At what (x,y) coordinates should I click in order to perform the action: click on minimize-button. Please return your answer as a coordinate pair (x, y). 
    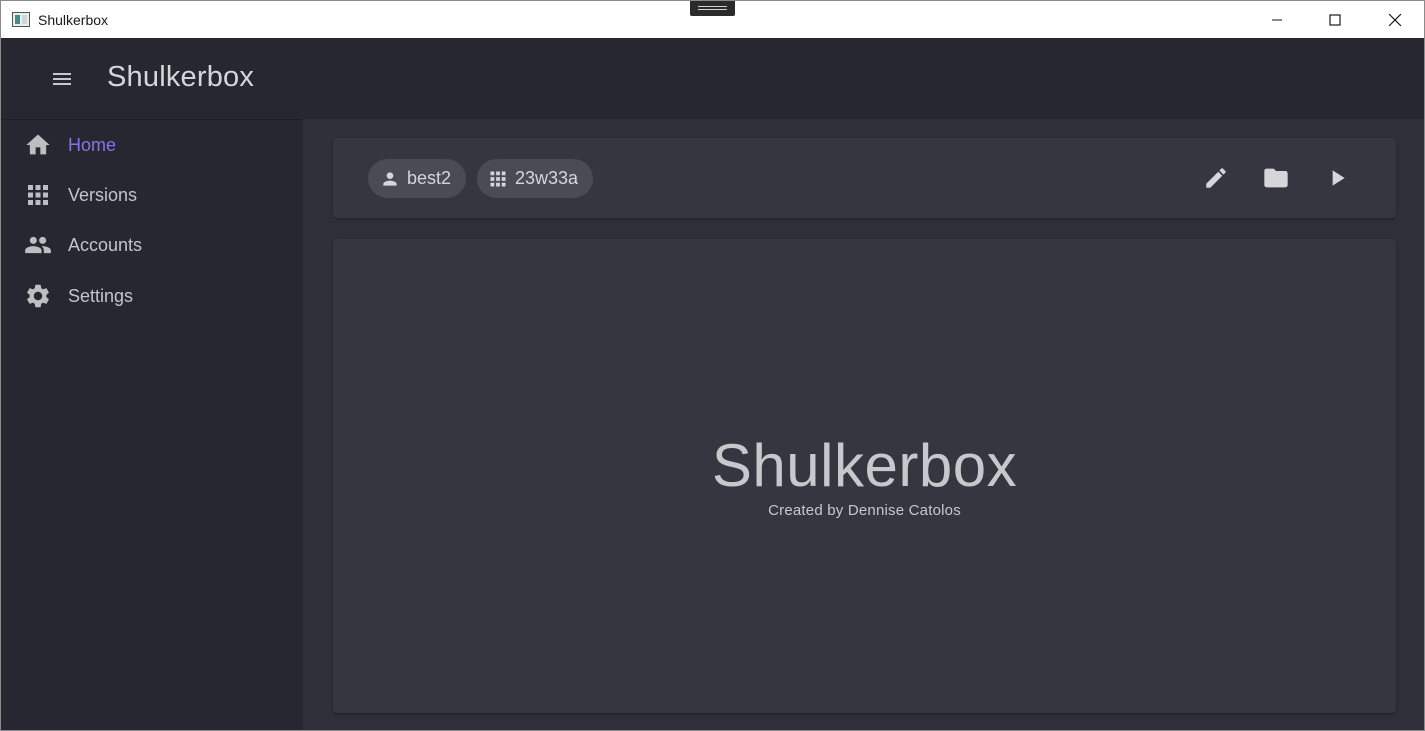
    Looking at the image, I should click on (1277, 19).